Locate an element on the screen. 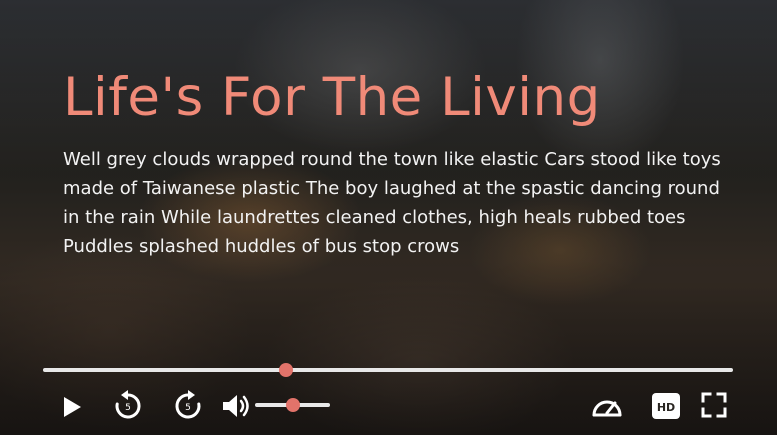 The width and height of the screenshot is (777, 435). quality-button: HD is located at coordinates (666, 406).